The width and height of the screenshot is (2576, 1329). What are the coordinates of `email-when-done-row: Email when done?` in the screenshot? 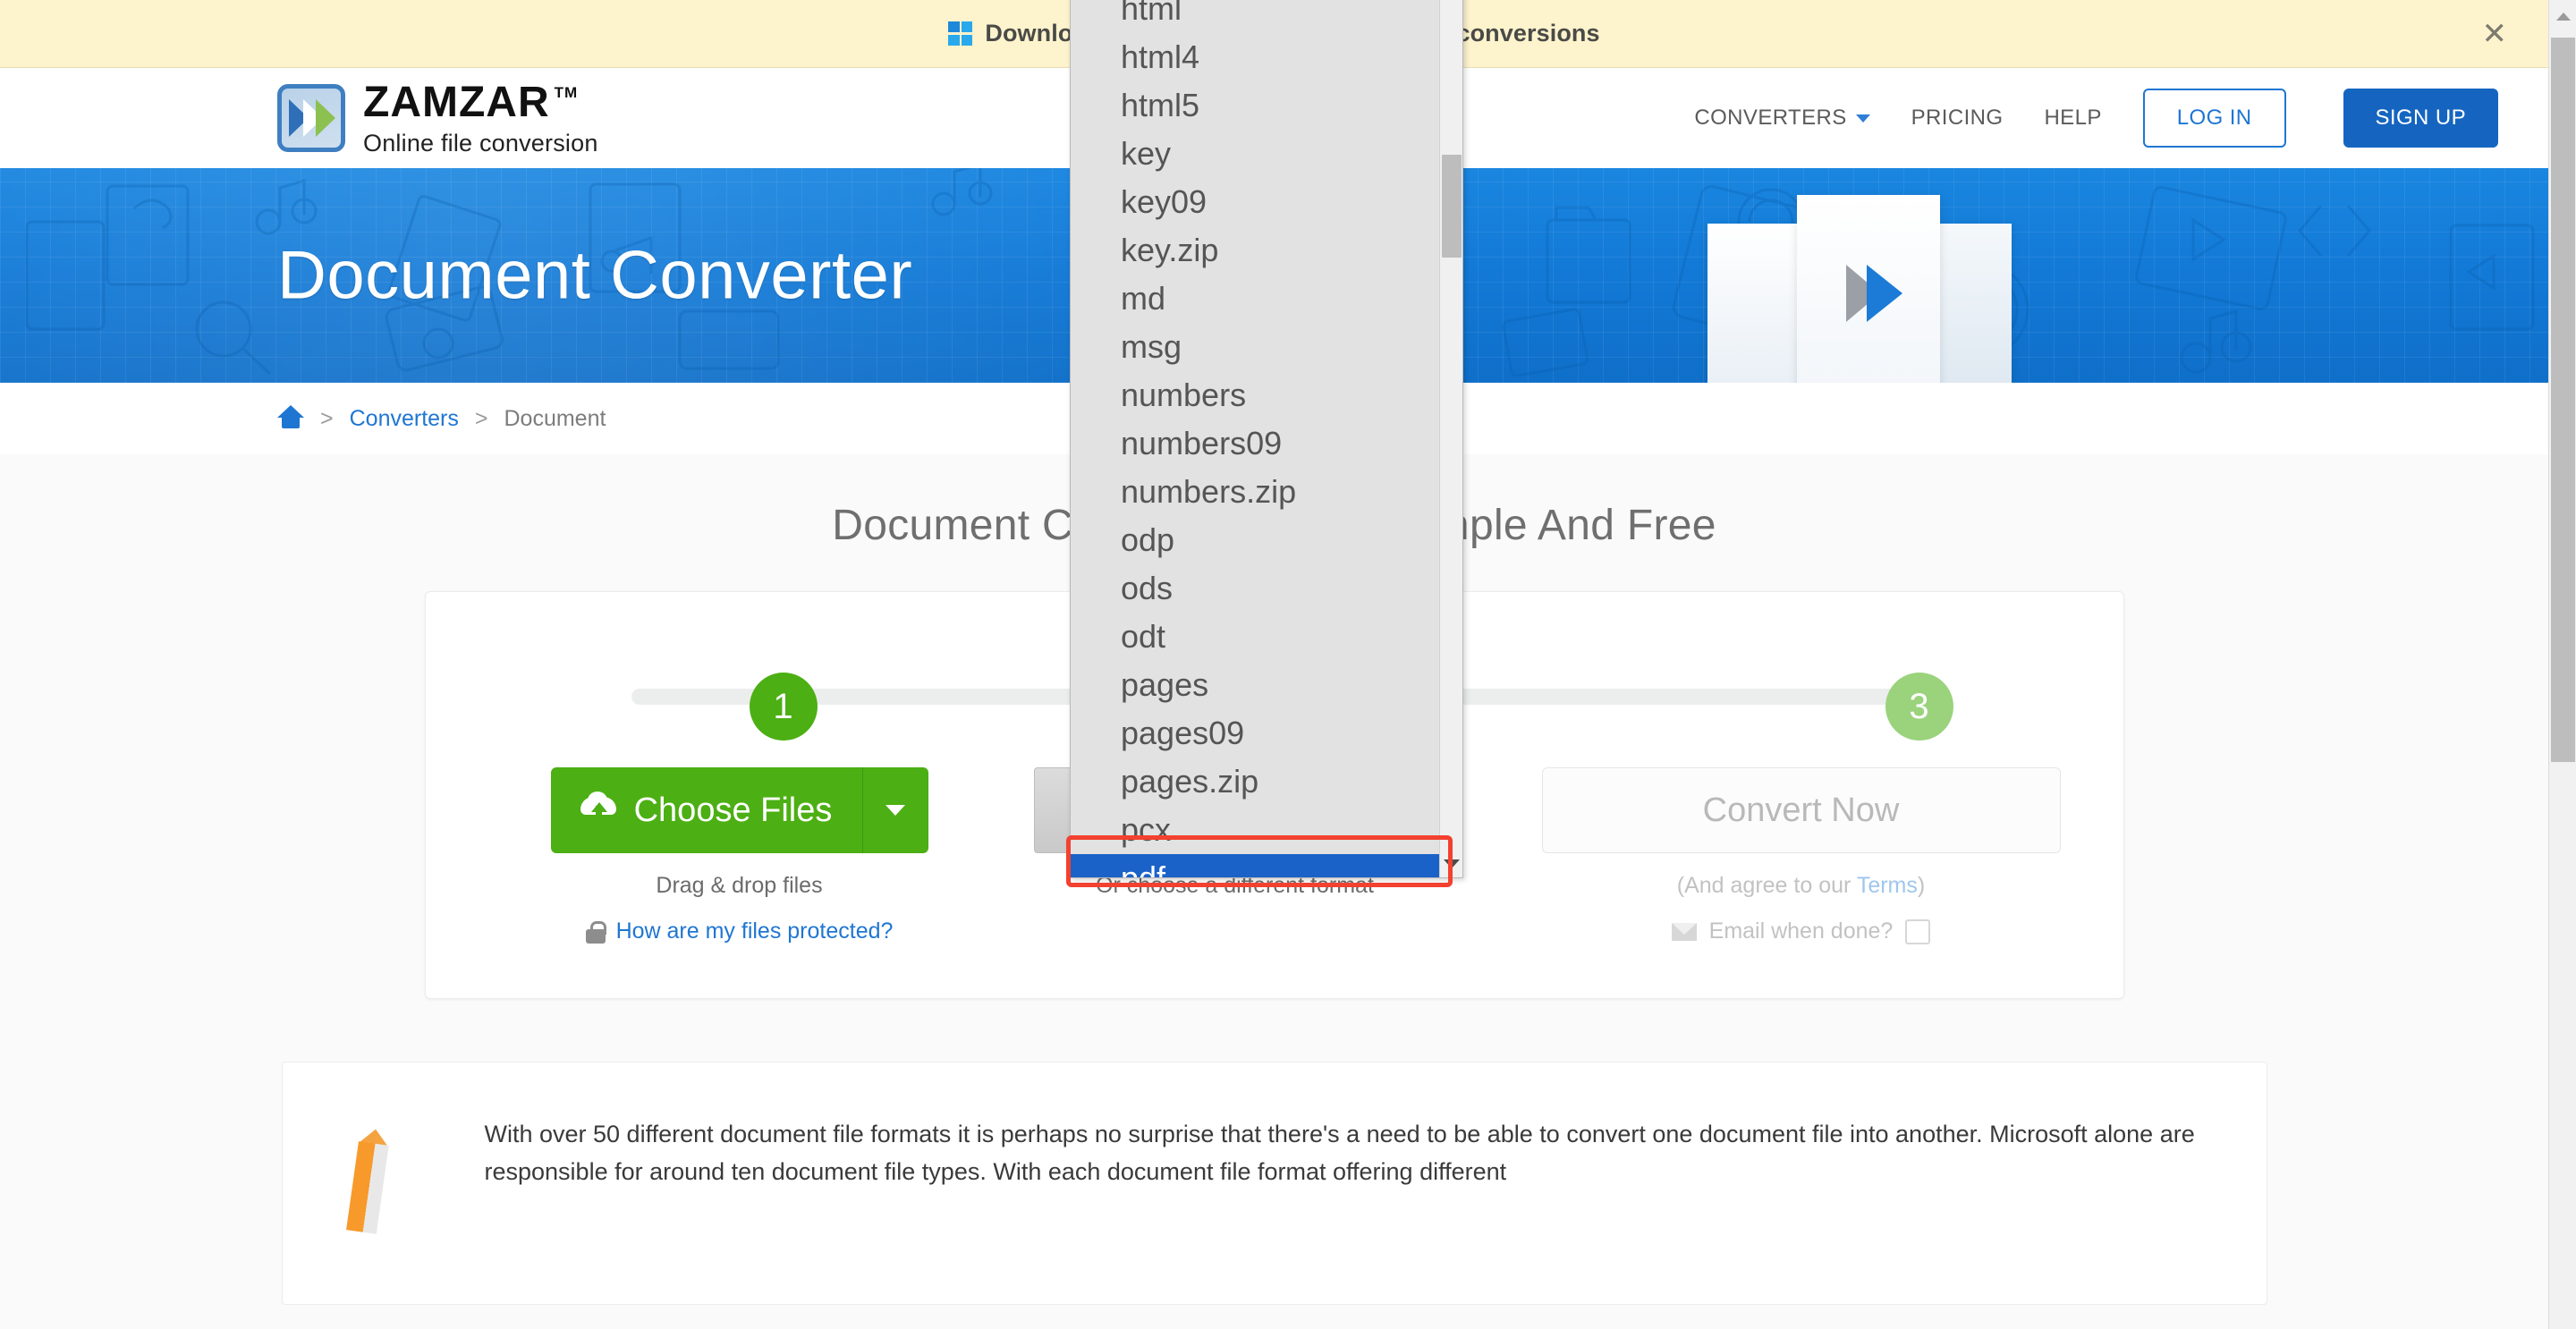 It's located at (1801, 931).